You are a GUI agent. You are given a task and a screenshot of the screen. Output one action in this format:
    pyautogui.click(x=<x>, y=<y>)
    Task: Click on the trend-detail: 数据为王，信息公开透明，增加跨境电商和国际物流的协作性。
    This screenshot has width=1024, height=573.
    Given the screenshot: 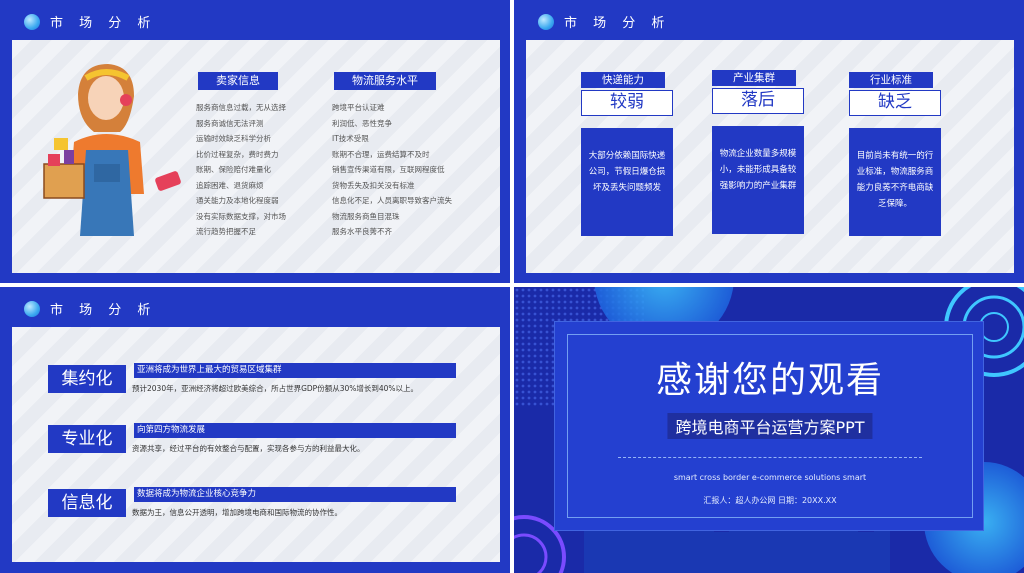 What is the action you would take?
    pyautogui.click(x=237, y=512)
    